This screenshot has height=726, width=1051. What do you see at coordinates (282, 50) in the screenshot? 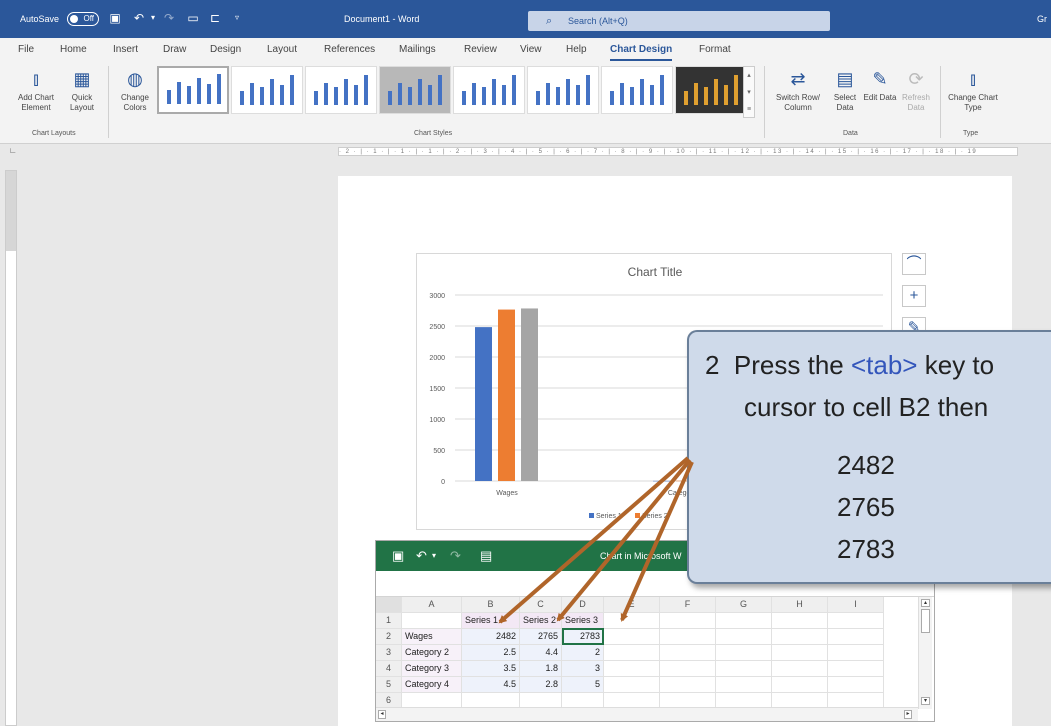
I see `tab-layout: Layout` at bounding box center [282, 50].